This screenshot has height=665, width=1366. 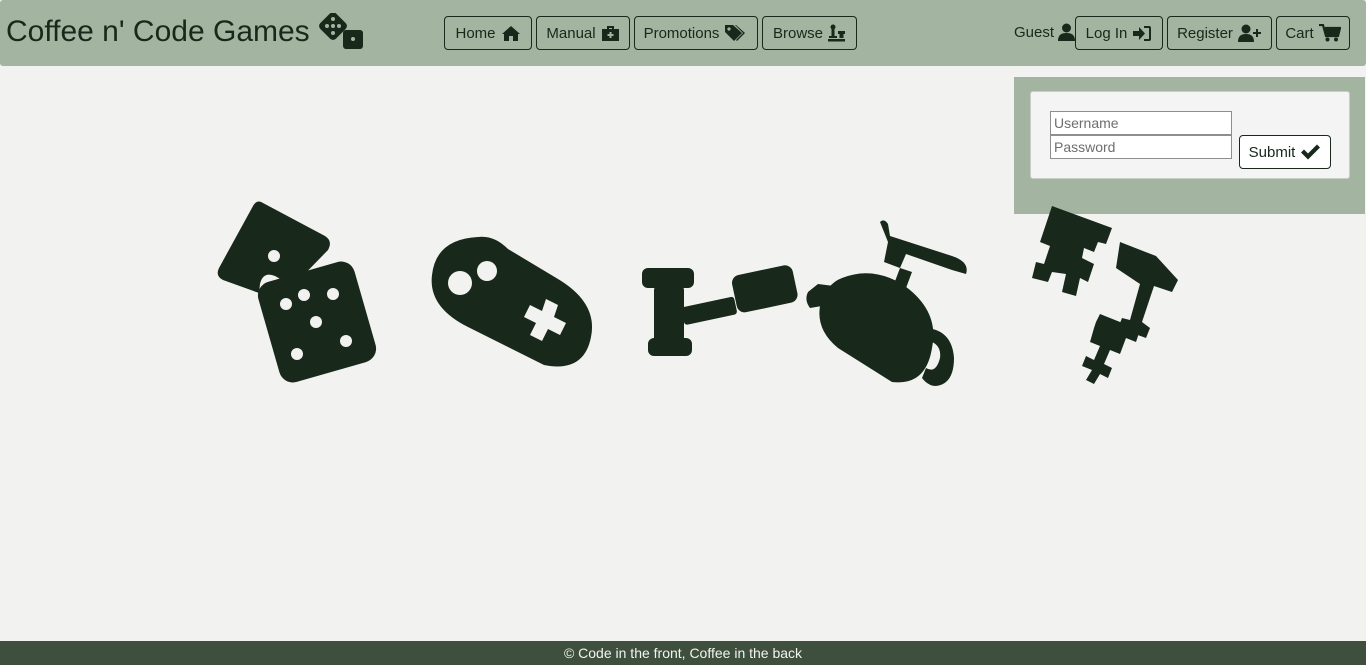 What do you see at coordinates (1205, 33) in the screenshot?
I see `register-label: Register` at bounding box center [1205, 33].